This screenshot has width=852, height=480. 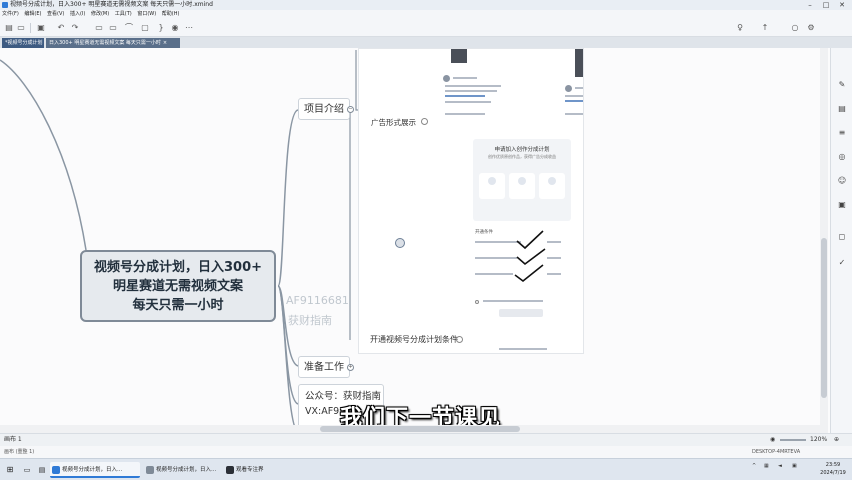 I want to click on tray-volume-icon: ◄, so click(x=780, y=466).